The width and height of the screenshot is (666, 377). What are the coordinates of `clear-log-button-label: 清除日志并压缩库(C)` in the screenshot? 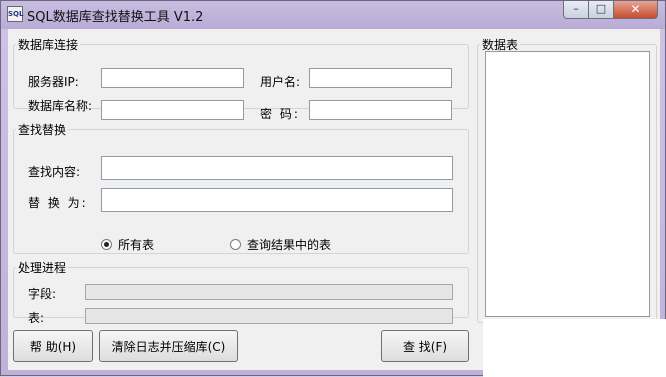 It's located at (168, 346).